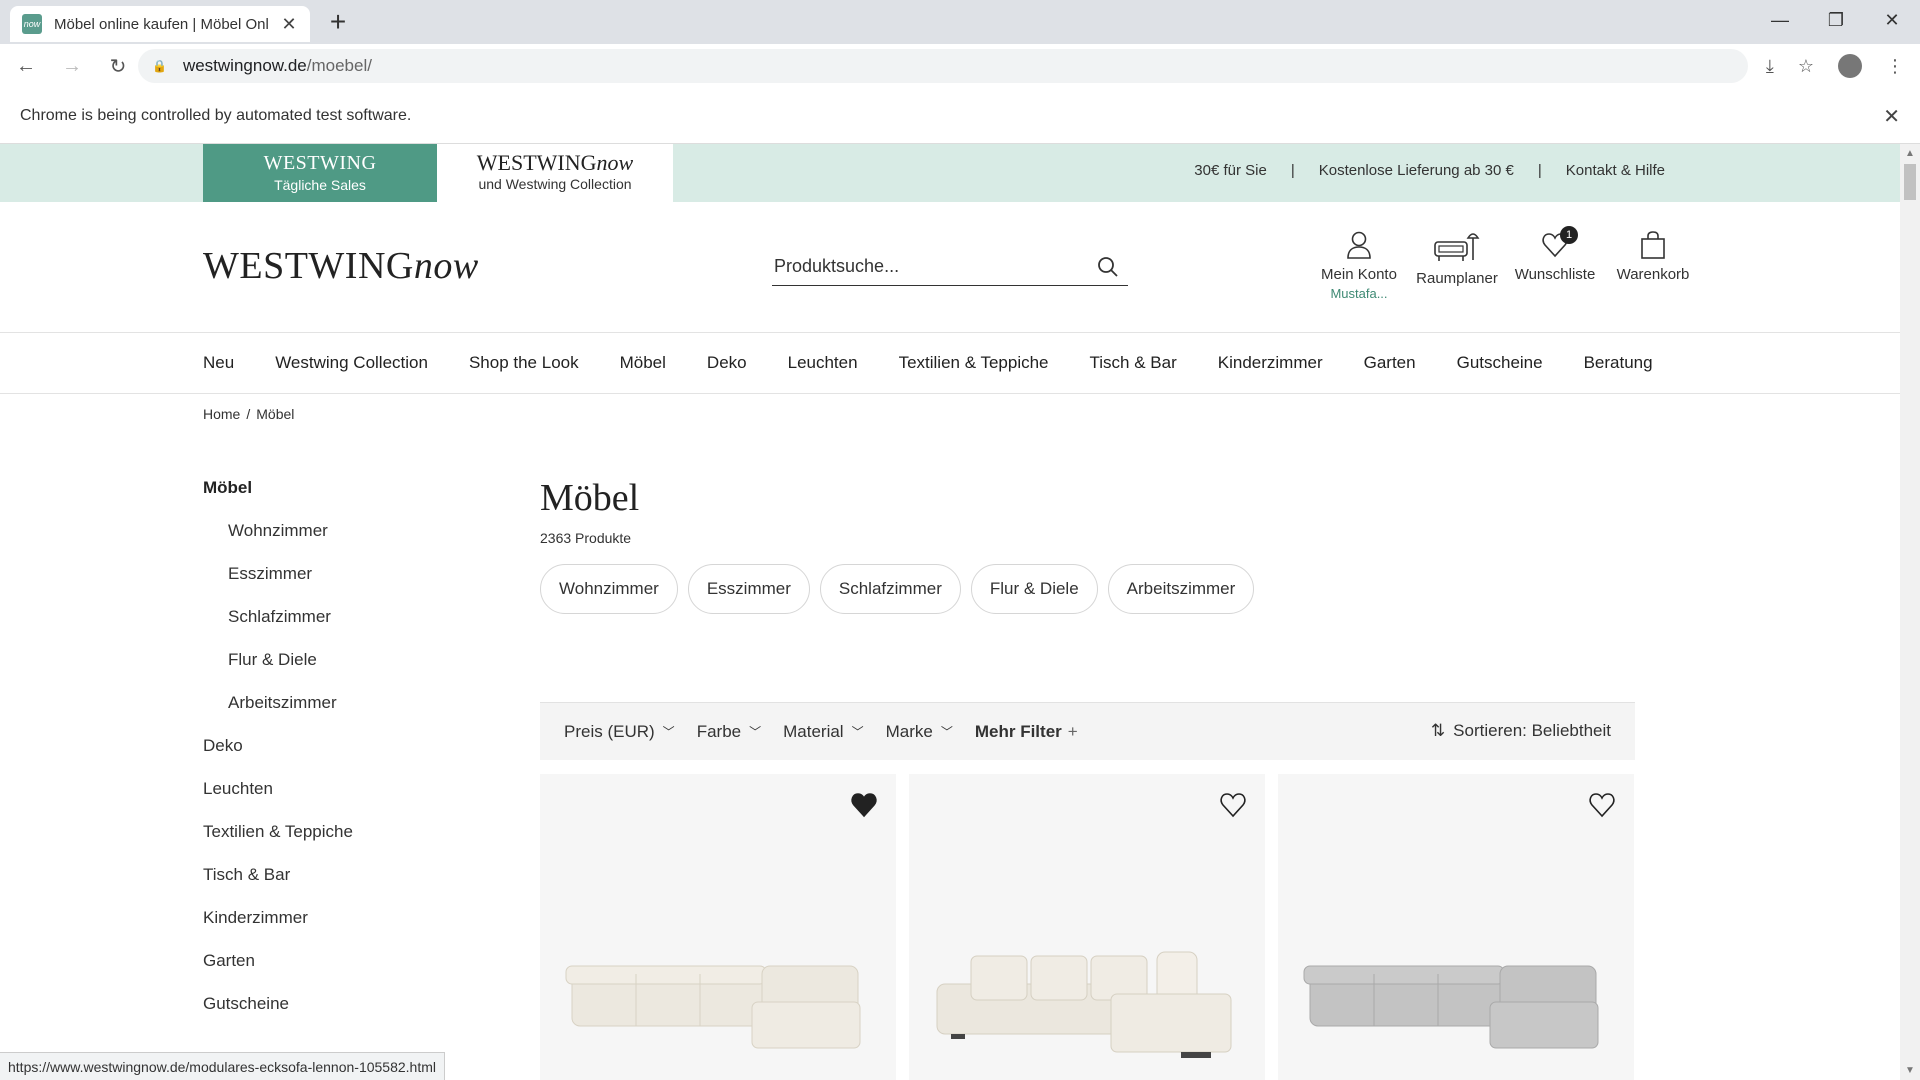 The image size is (1920, 1080). Describe the element at coordinates (1500, 363) in the screenshot. I see `nav-item-gutscheine: Gutscheine` at that location.